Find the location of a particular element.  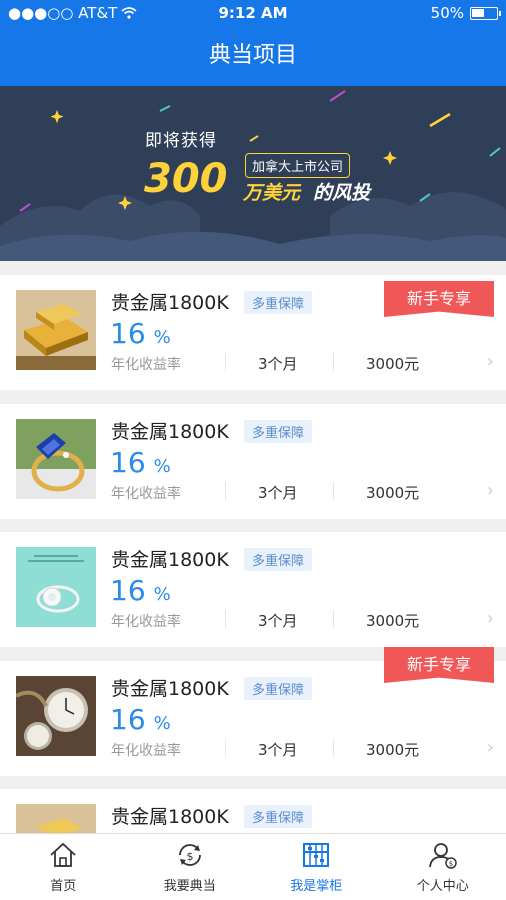

status-bar: ●●●○○ AT&T 9:12 AM 50% is located at coordinates (253, 13).